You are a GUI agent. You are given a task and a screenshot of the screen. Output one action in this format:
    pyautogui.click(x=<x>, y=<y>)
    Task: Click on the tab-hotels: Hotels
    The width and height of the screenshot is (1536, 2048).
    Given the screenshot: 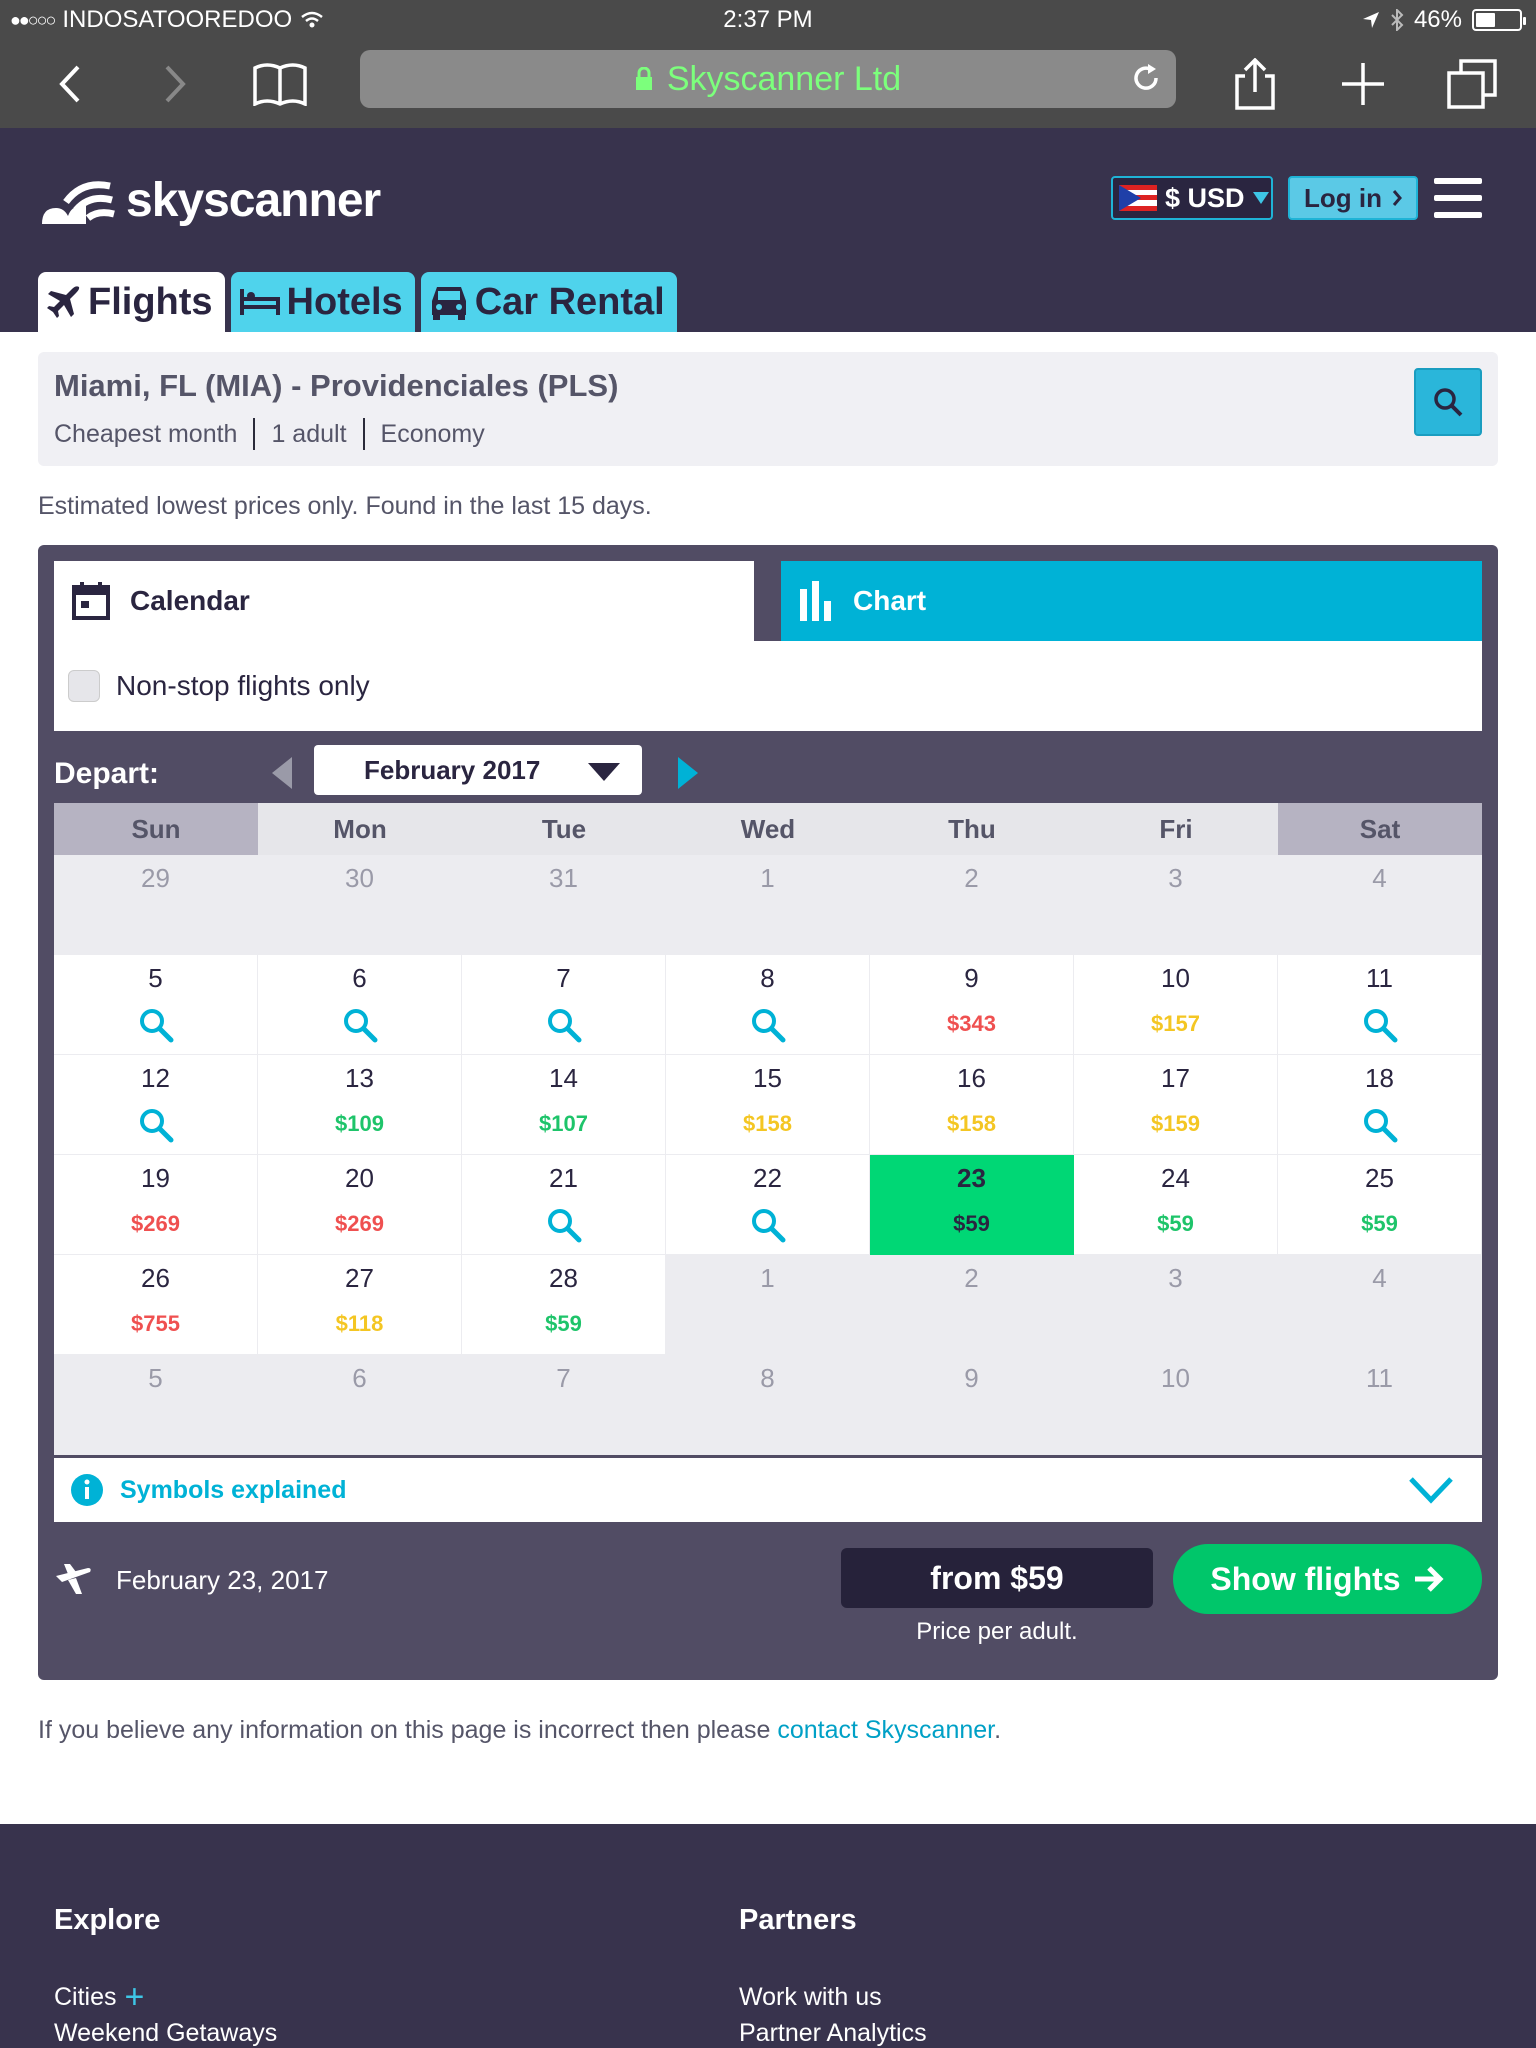 What is the action you would take?
    pyautogui.click(x=322, y=302)
    